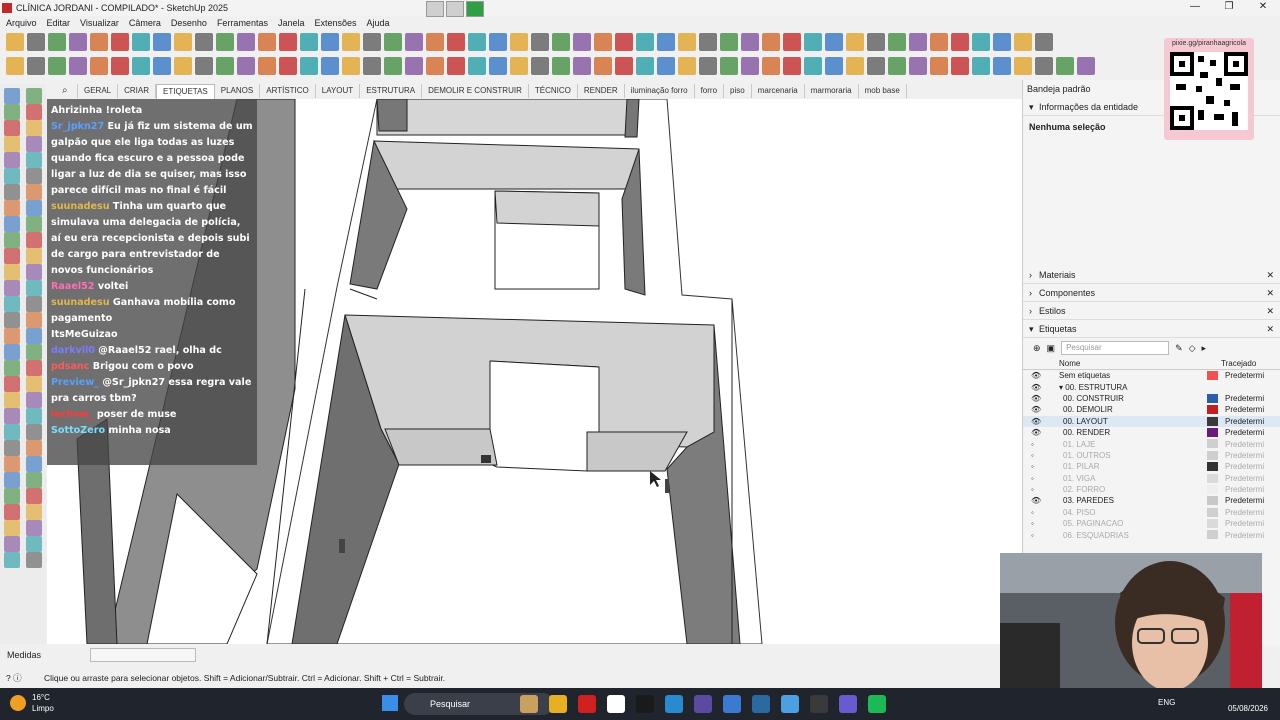 The width and height of the screenshot is (1280, 720). What do you see at coordinates (59, 23) in the screenshot?
I see `menu-editar: Editar` at bounding box center [59, 23].